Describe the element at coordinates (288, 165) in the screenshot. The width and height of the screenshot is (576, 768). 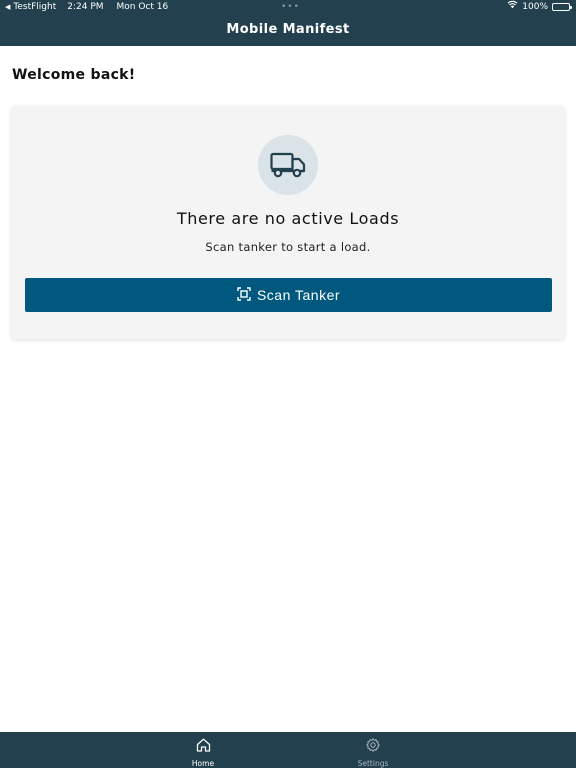
I see `truck-icon` at that location.